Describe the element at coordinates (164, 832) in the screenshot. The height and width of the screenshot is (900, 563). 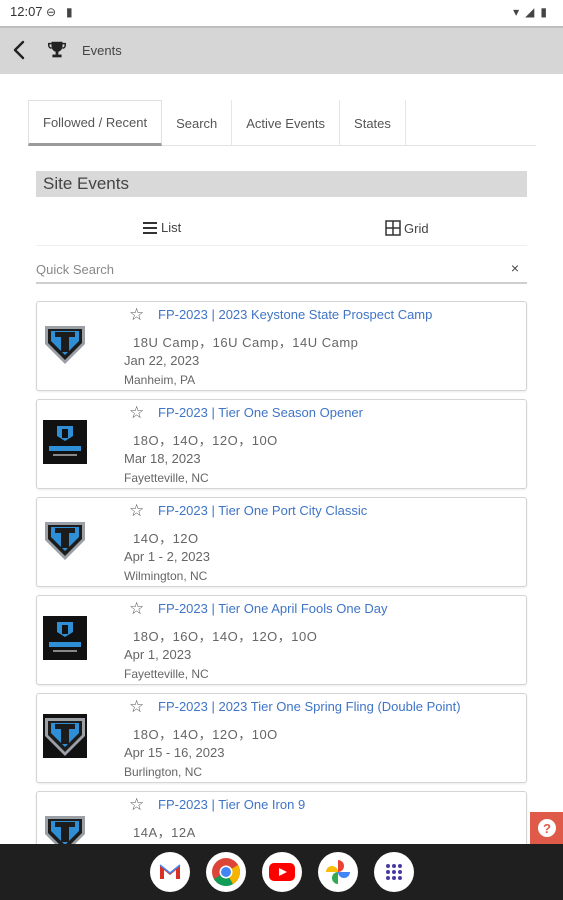
I see `event-divisions: 14A，12A` at that location.